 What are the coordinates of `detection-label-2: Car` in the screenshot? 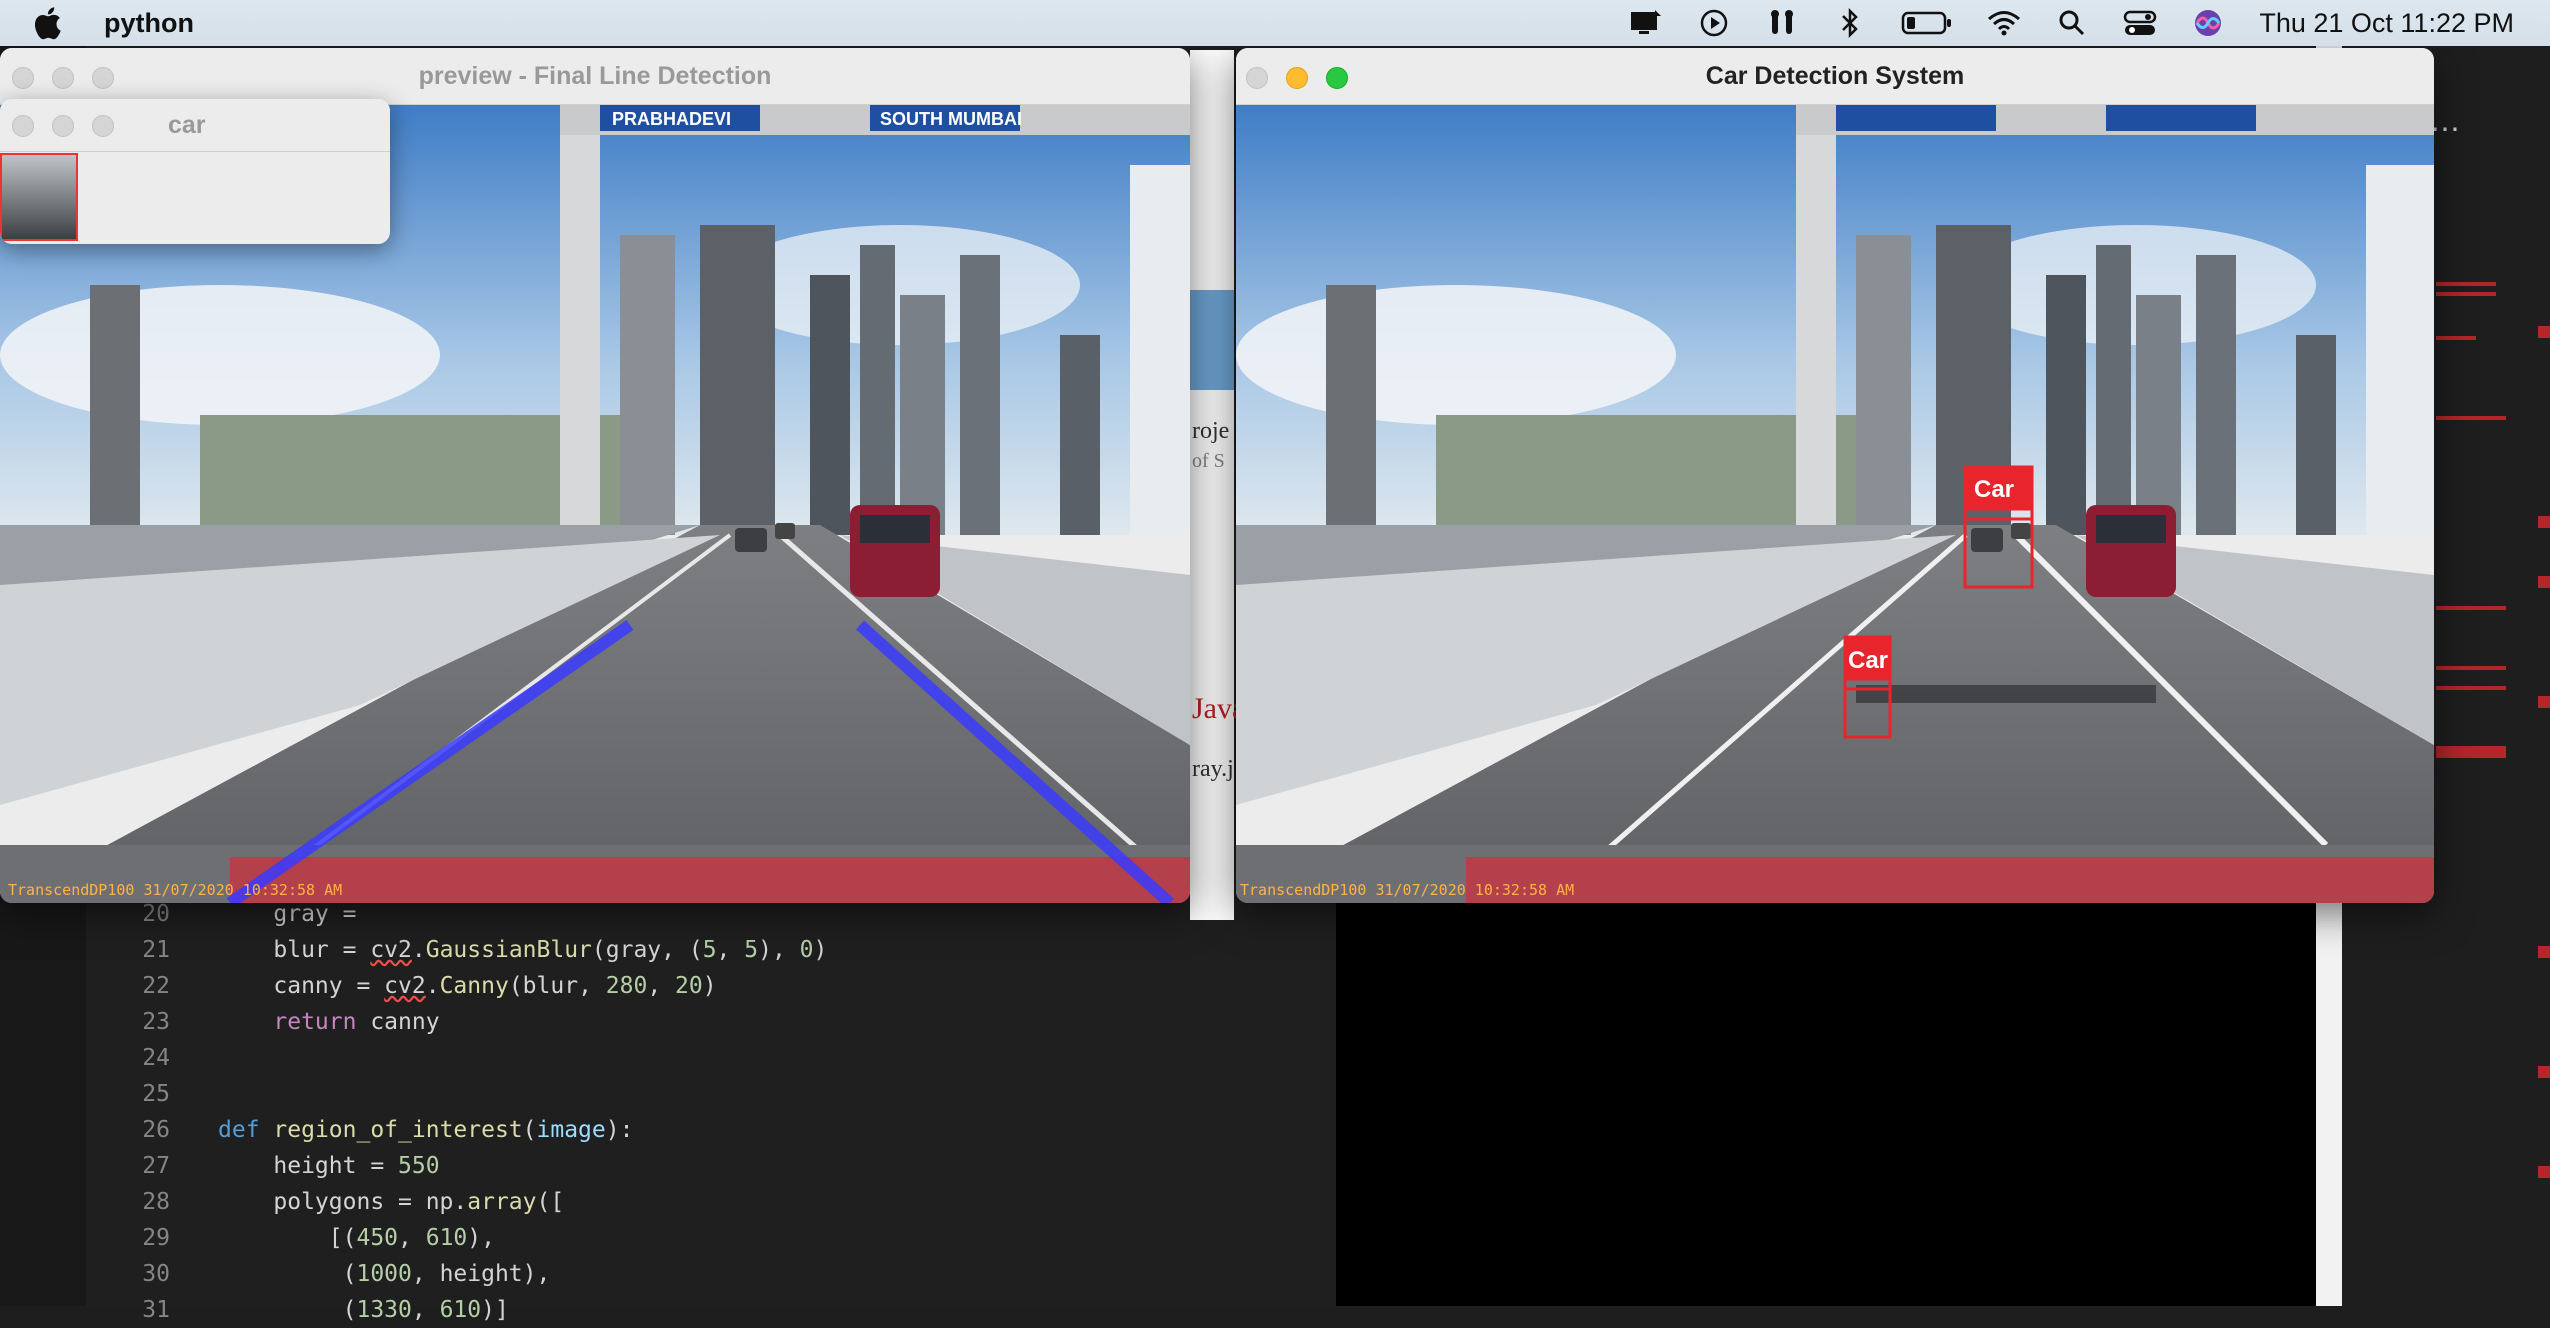 It's located at (1868, 660).